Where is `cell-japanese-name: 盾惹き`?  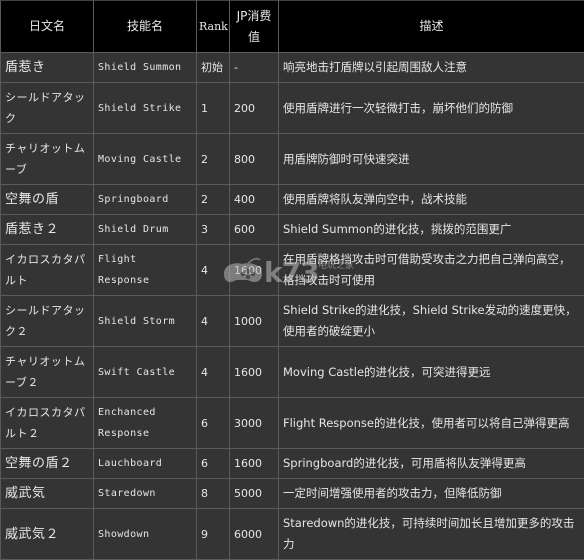 cell-japanese-name: 盾惹き is located at coordinates (47, 68).